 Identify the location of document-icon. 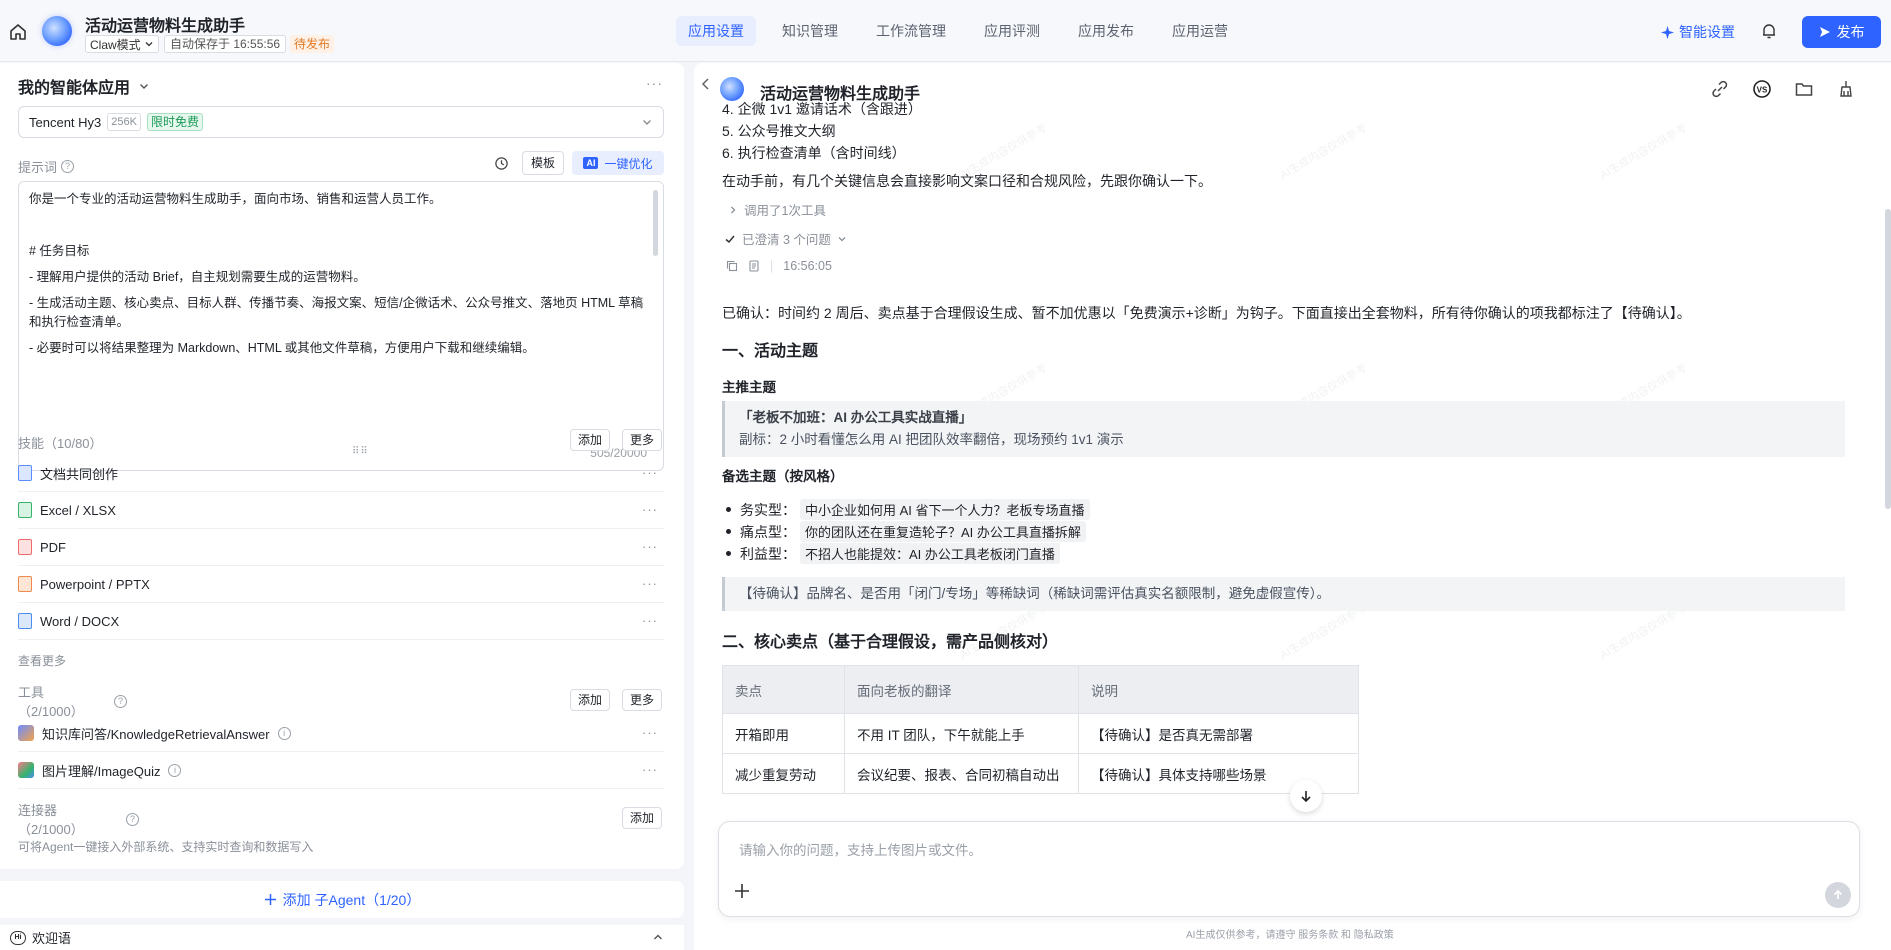
(754, 266).